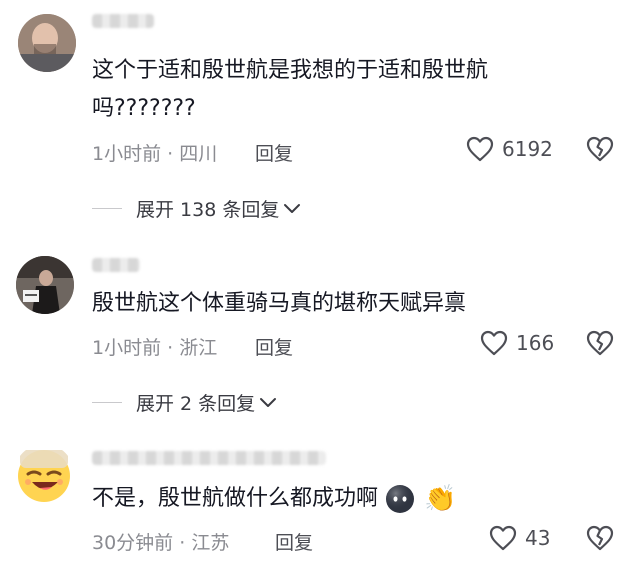 This screenshot has height=585, width=640. I want to click on like-button: 6192, so click(509, 149).